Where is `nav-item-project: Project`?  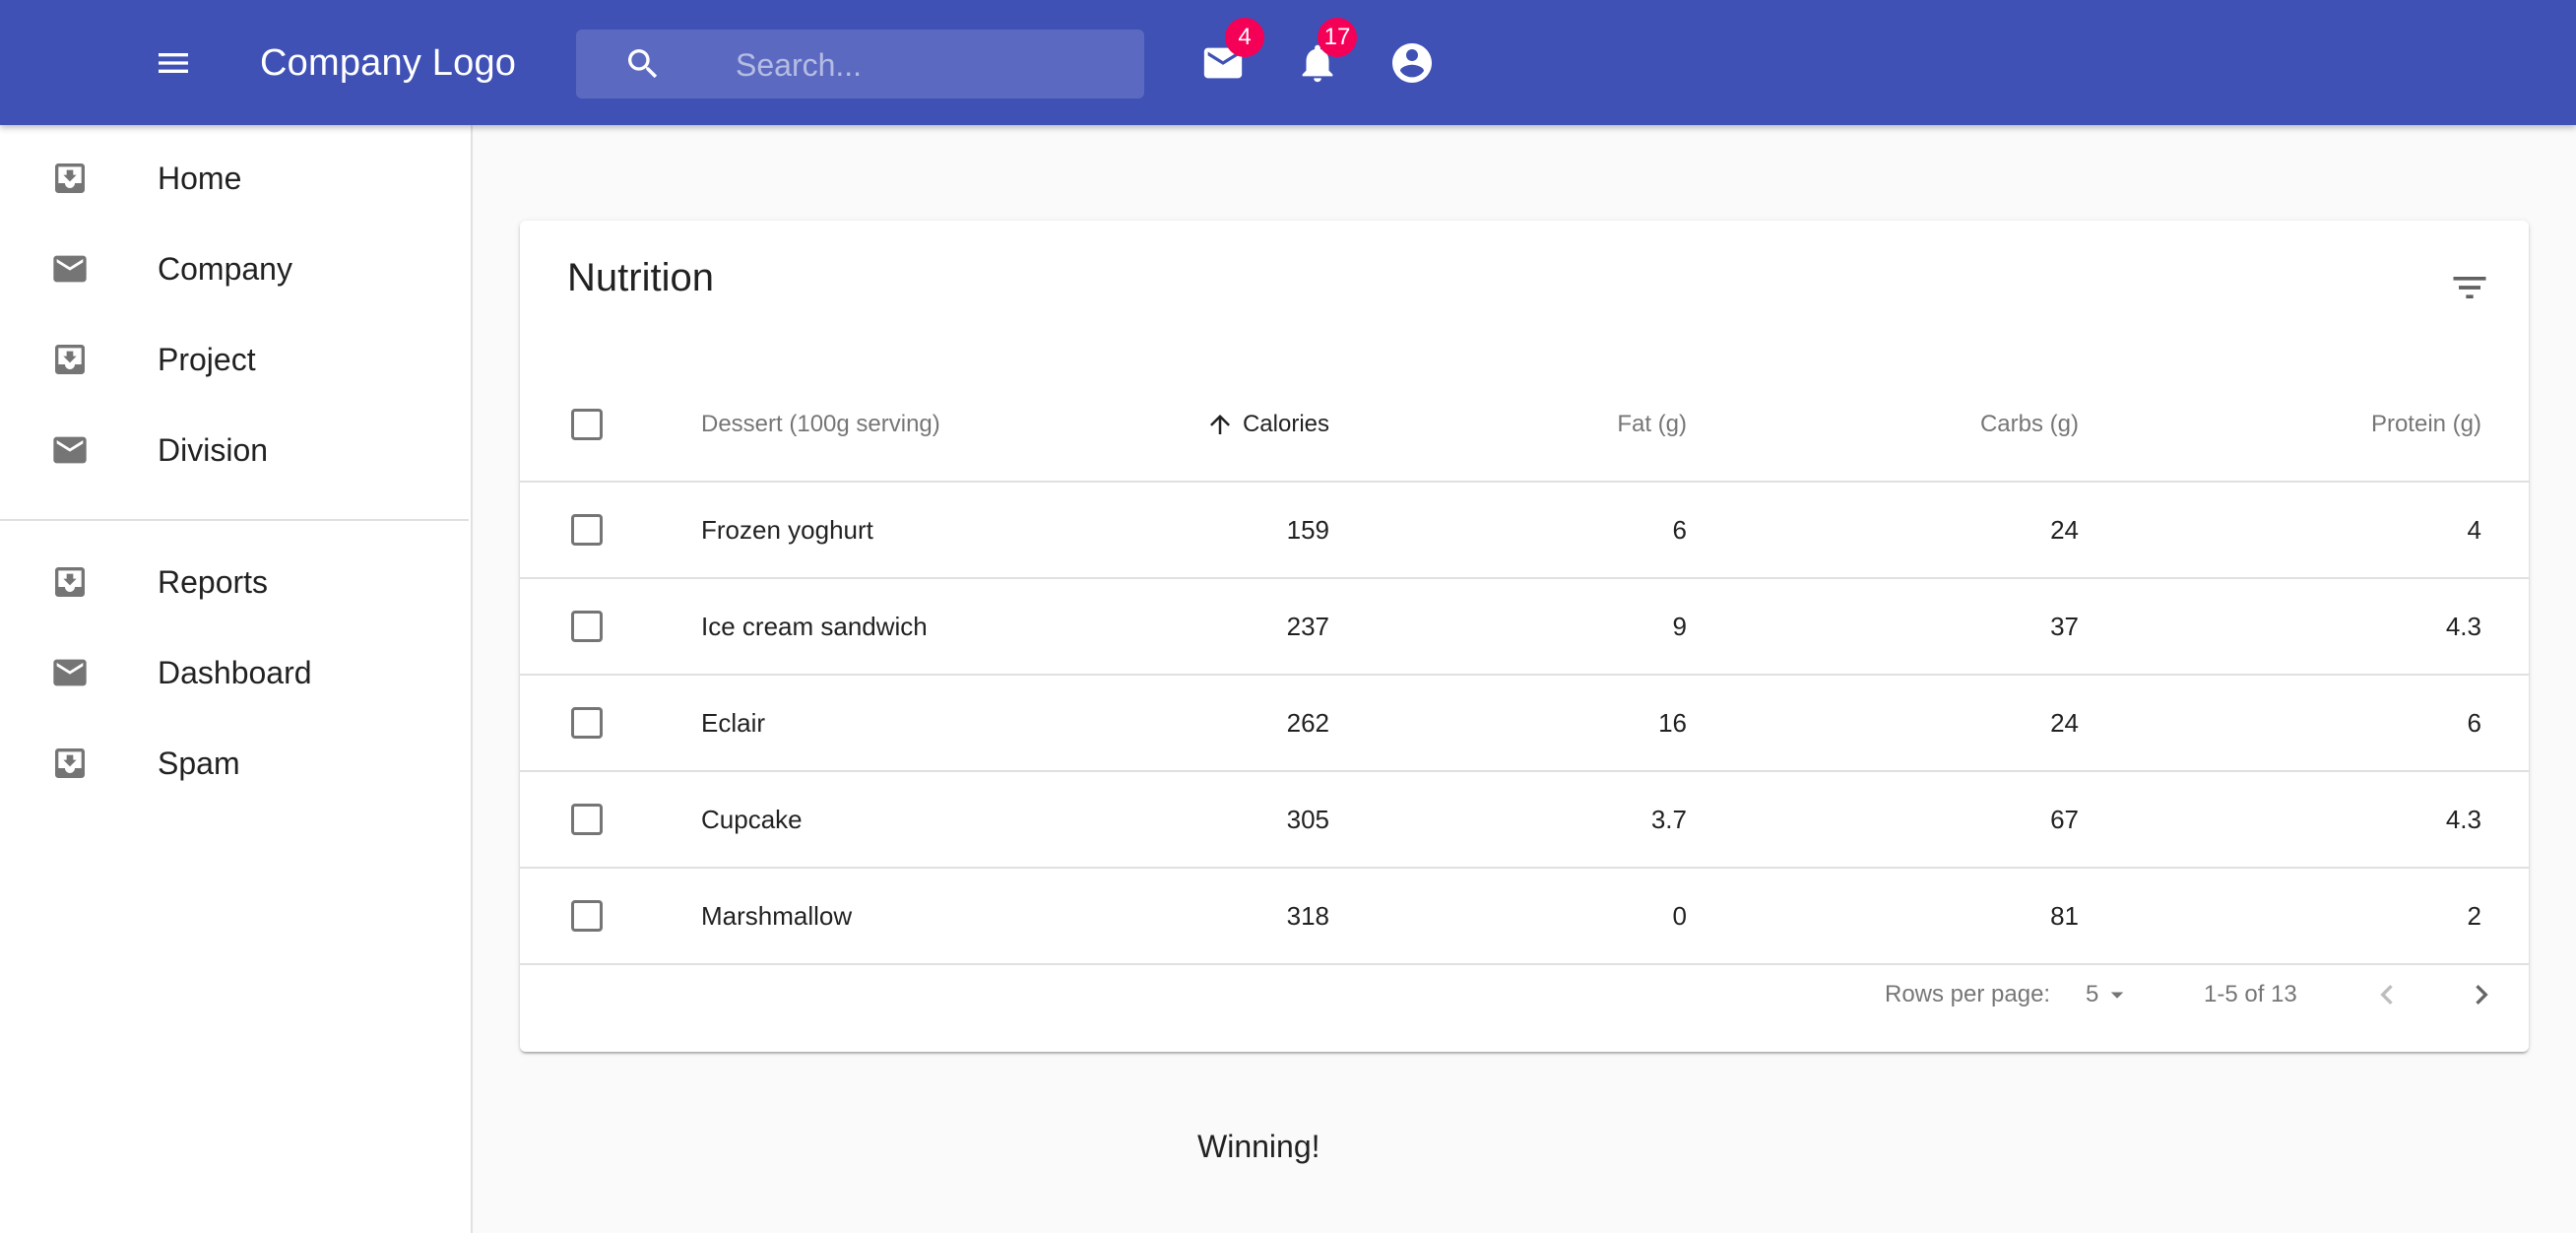
nav-item-project: Project is located at coordinates (234, 359).